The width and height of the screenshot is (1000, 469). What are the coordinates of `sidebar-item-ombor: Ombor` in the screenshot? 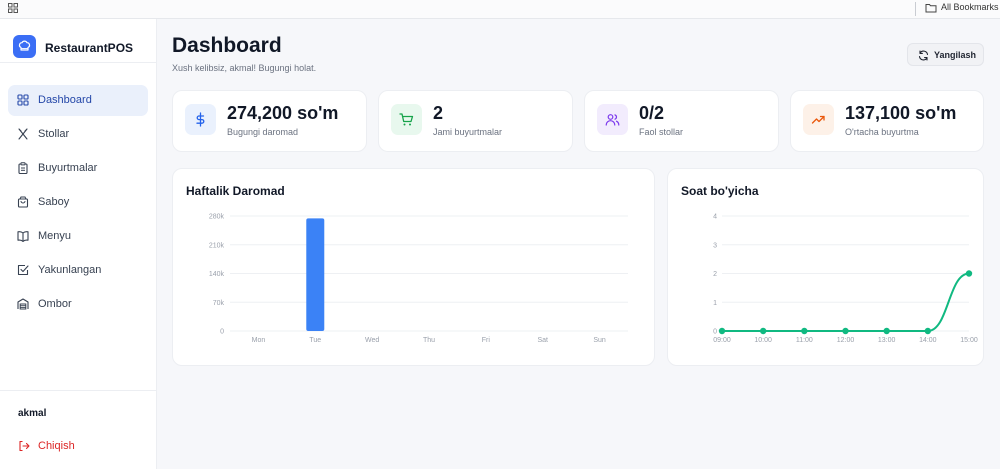 It's located at (78, 304).